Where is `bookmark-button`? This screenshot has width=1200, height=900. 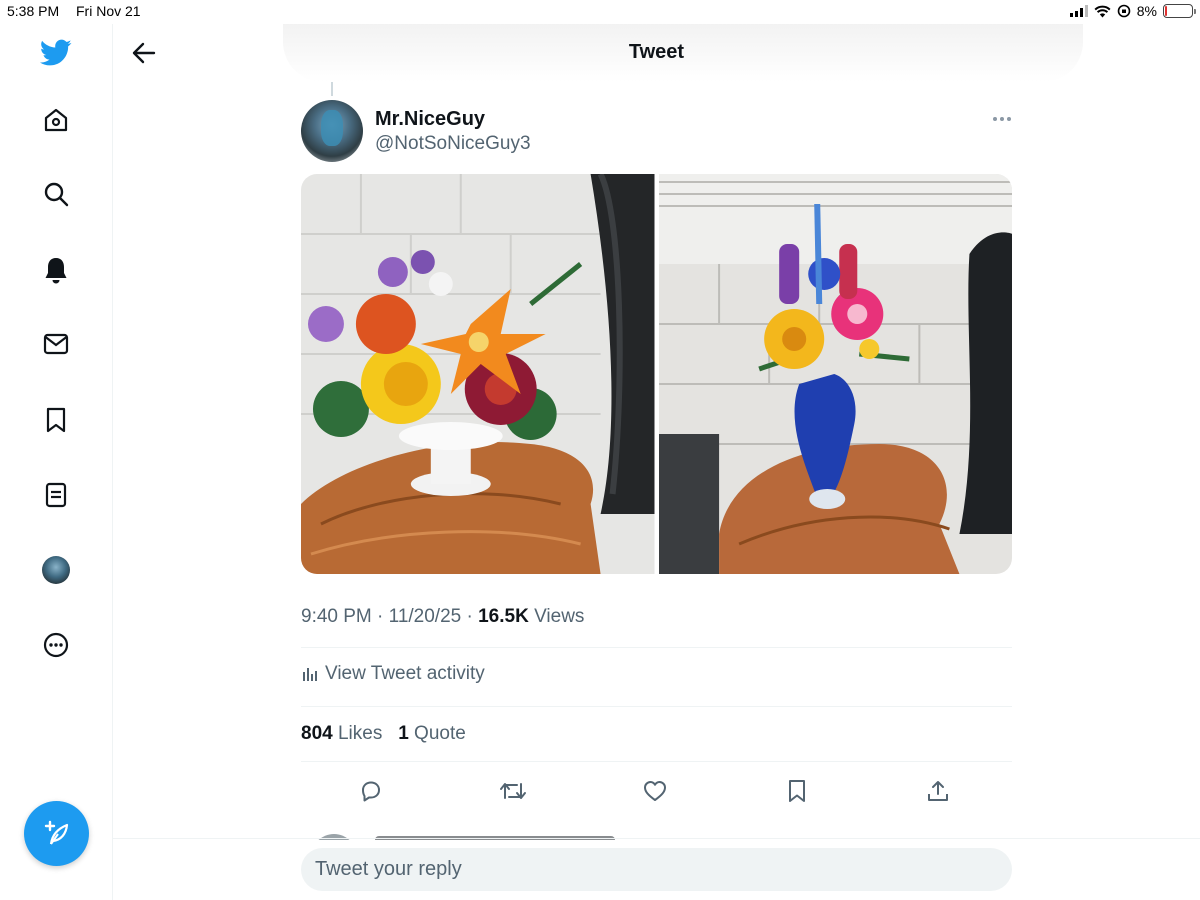
bookmark-button is located at coordinates (797, 791).